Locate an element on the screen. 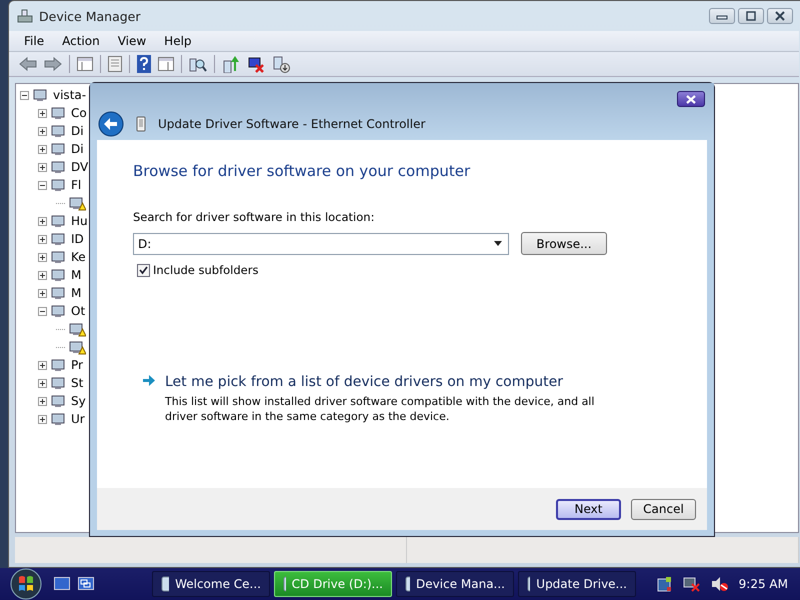  driver-icon is located at coordinates (141, 124).